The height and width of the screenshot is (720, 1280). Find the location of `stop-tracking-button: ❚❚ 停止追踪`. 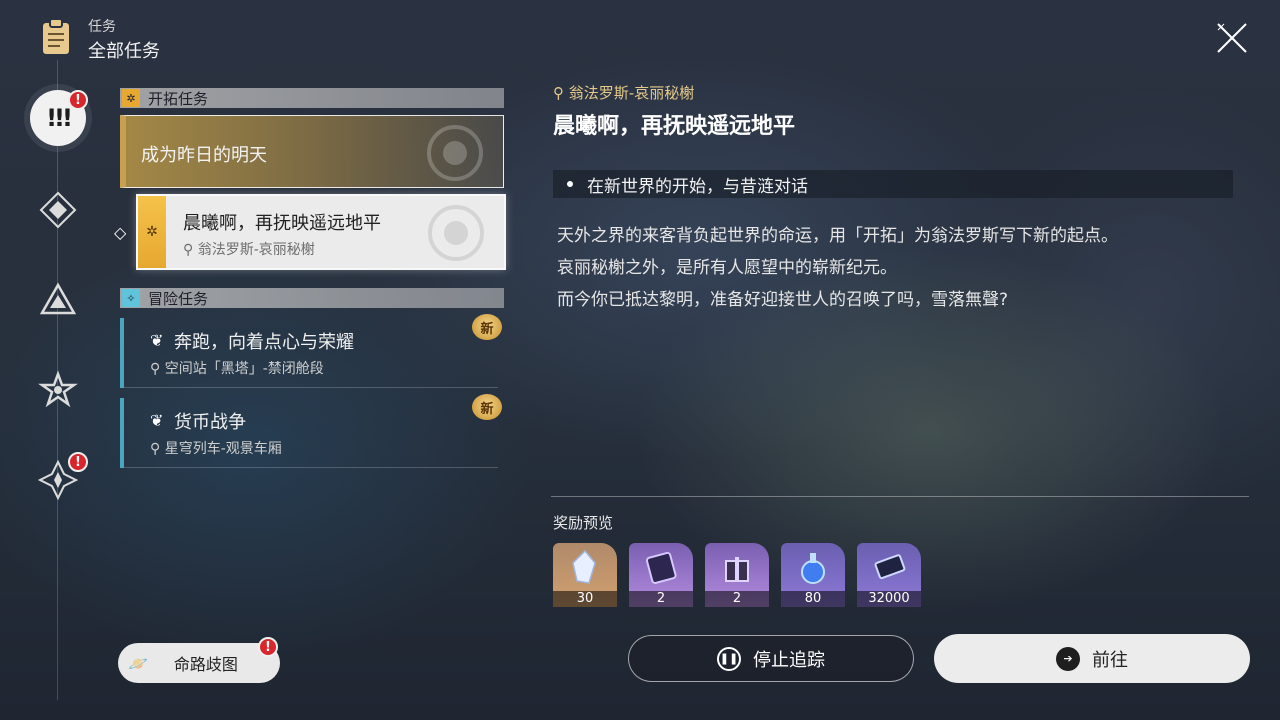

stop-tracking-button: ❚❚ 停止追踪 is located at coordinates (771, 658).